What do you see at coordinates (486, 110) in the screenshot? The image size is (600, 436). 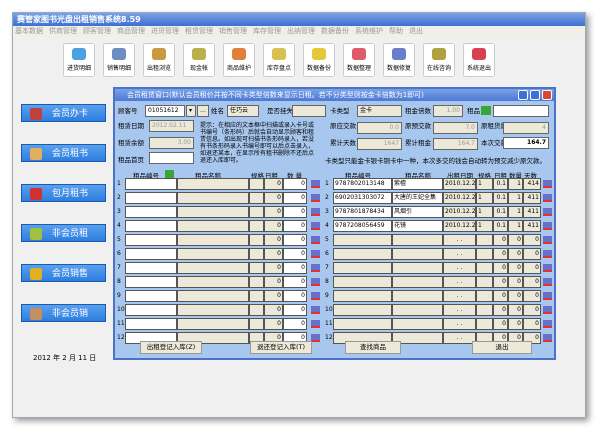 I see `scan-icon` at bounding box center [486, 110].